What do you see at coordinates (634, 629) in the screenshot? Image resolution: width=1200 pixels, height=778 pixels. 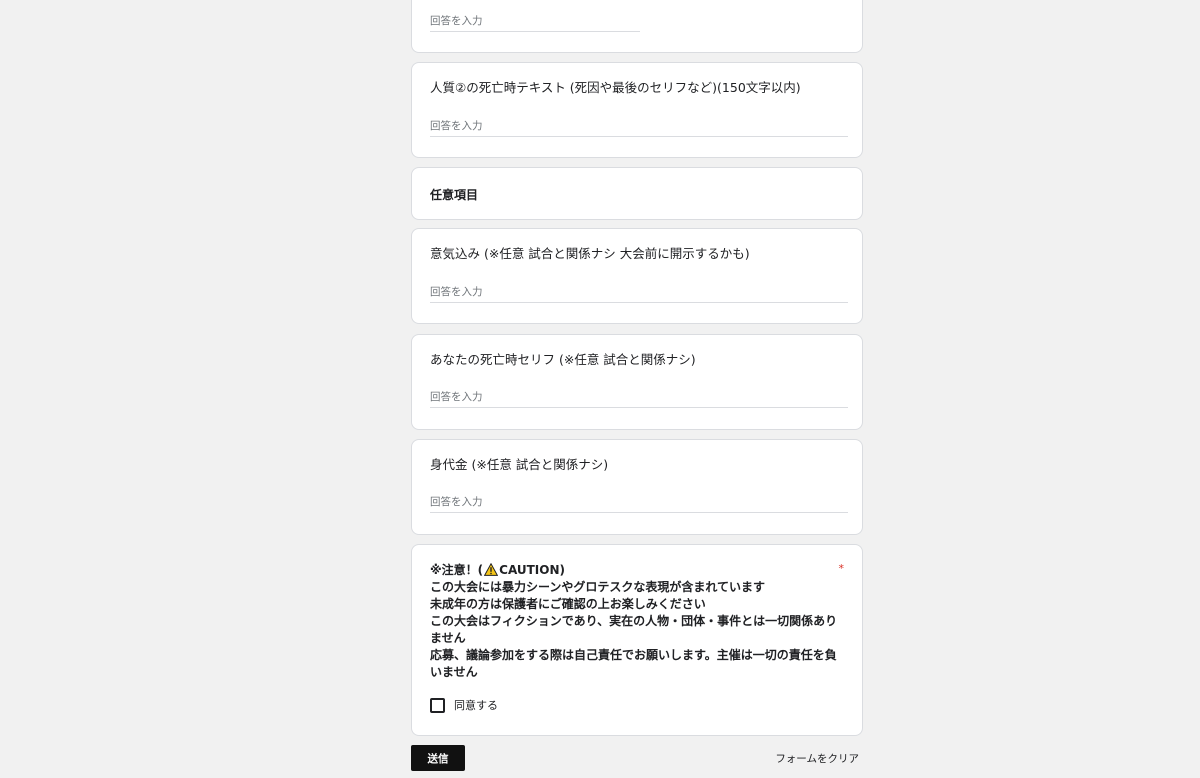 I see `caution-line: この大会はフィクションであり、実在の人物・団体・事件とは一切関係ありません` at bounding box center [634, 629].